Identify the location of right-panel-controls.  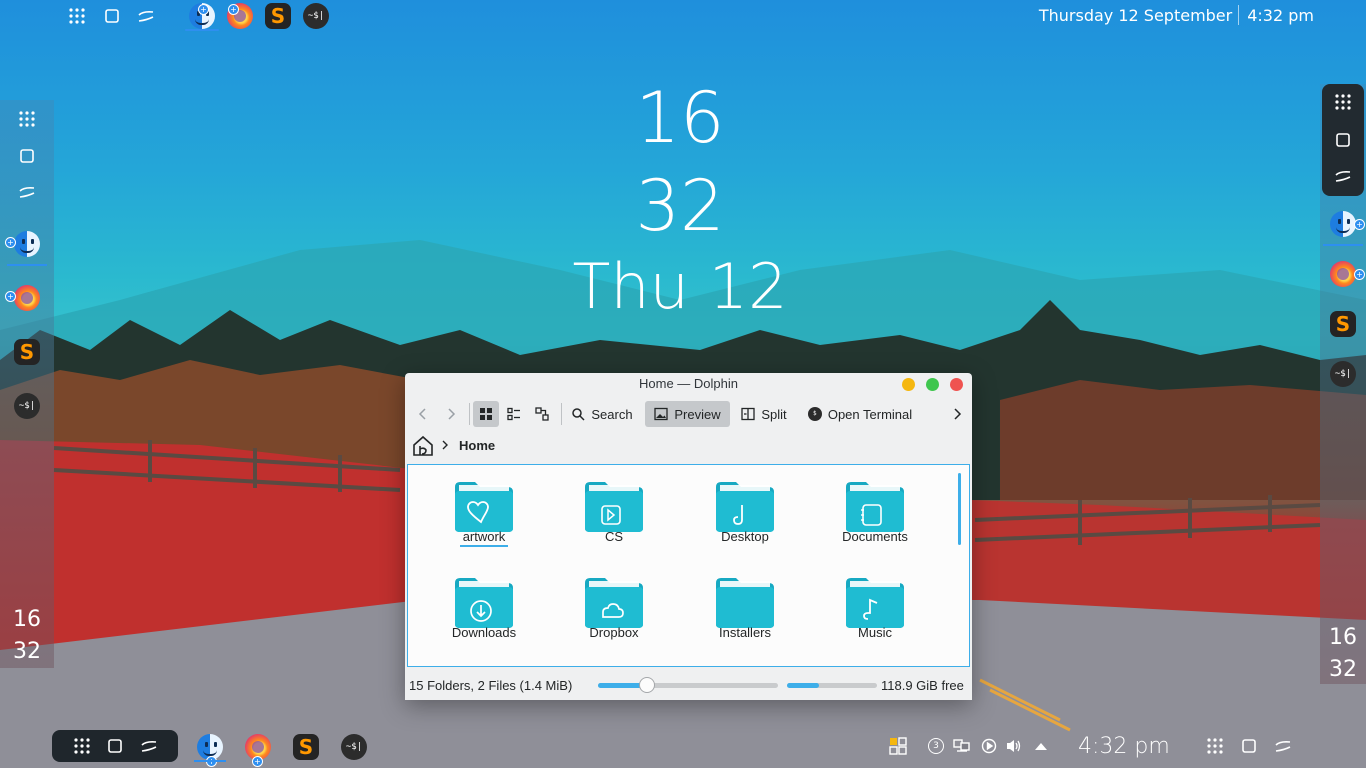
(1343, 140).